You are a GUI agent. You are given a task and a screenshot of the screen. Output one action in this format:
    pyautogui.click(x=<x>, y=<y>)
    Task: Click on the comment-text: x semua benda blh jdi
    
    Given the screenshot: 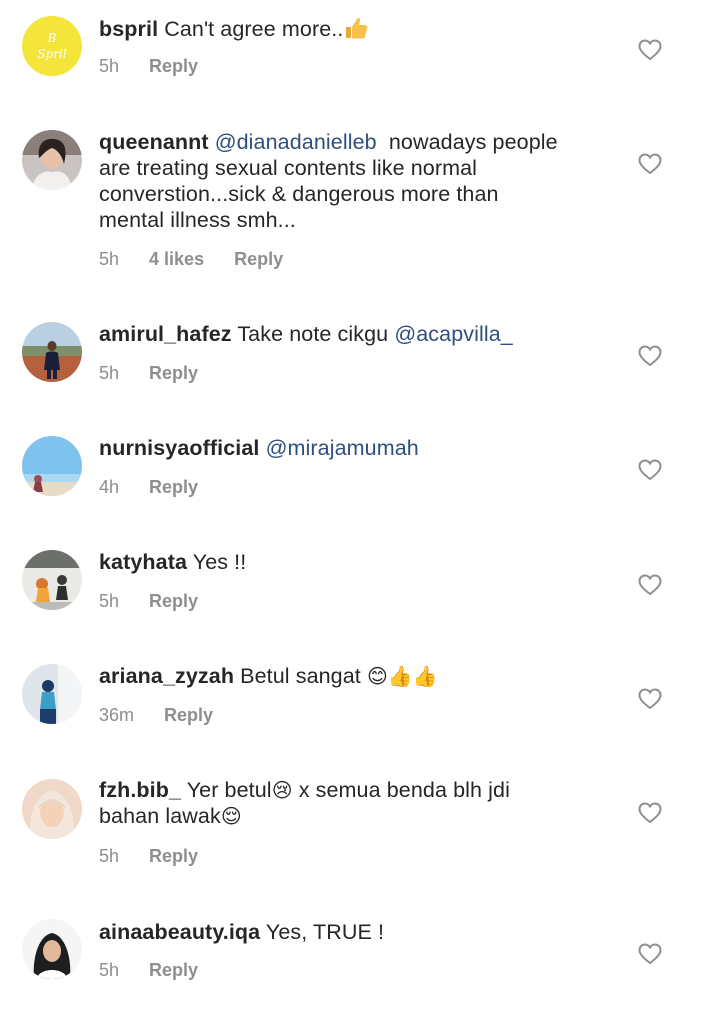 What is the action you would take?
    pyautogui.click(x=404, y=790)
    